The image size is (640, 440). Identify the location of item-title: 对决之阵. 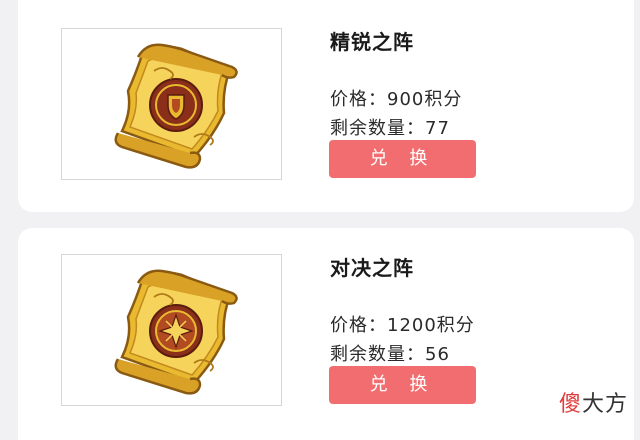
(372, 268).